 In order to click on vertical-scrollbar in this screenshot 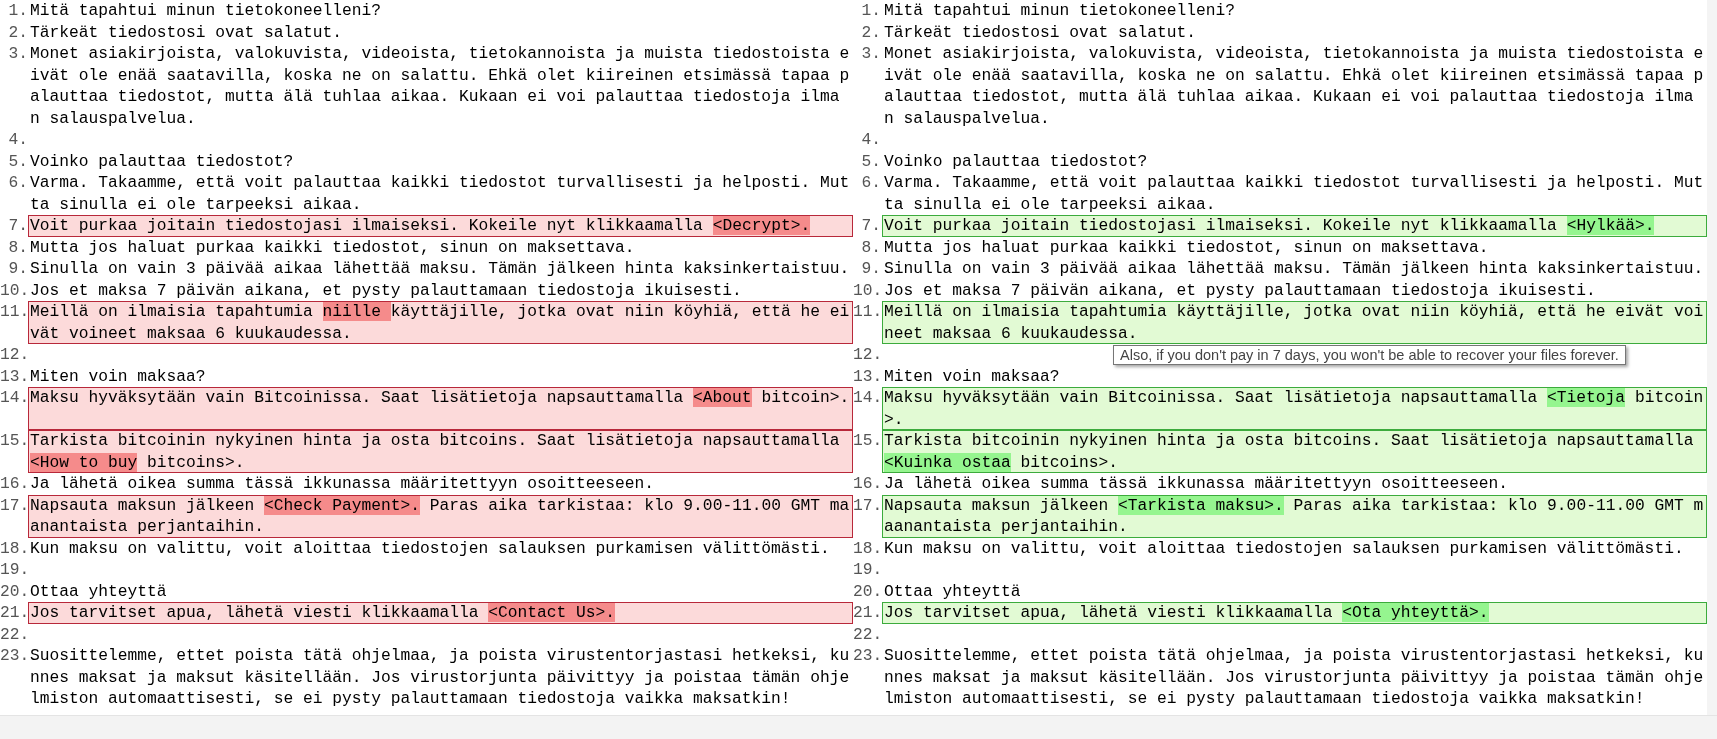, I will do `click(1712, 357)`.